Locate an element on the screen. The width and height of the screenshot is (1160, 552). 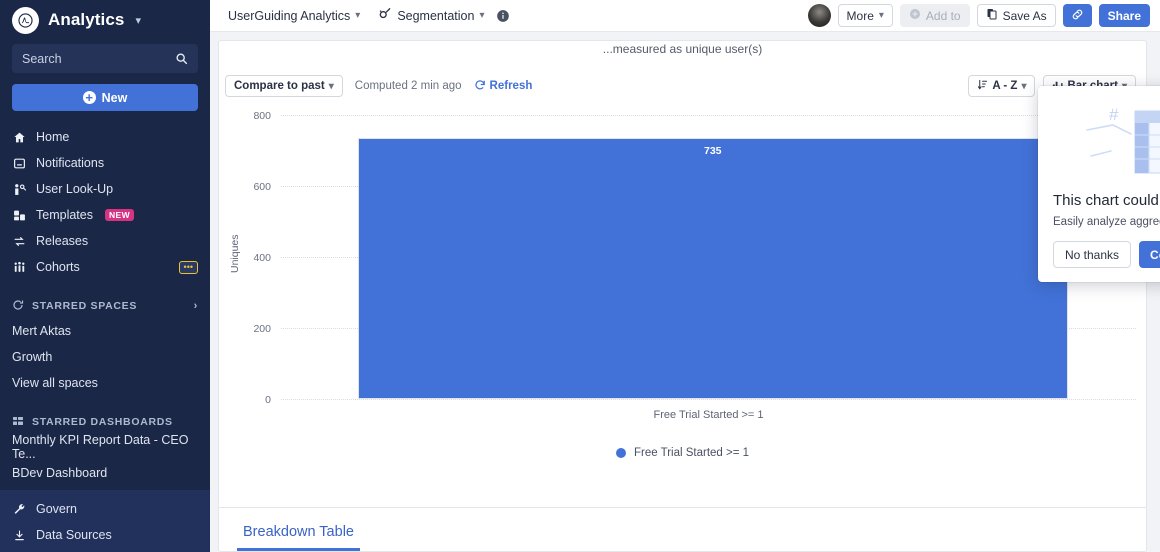
x-axis-label: Free Trial Started >= 1 is located at coordinates (708, 415).